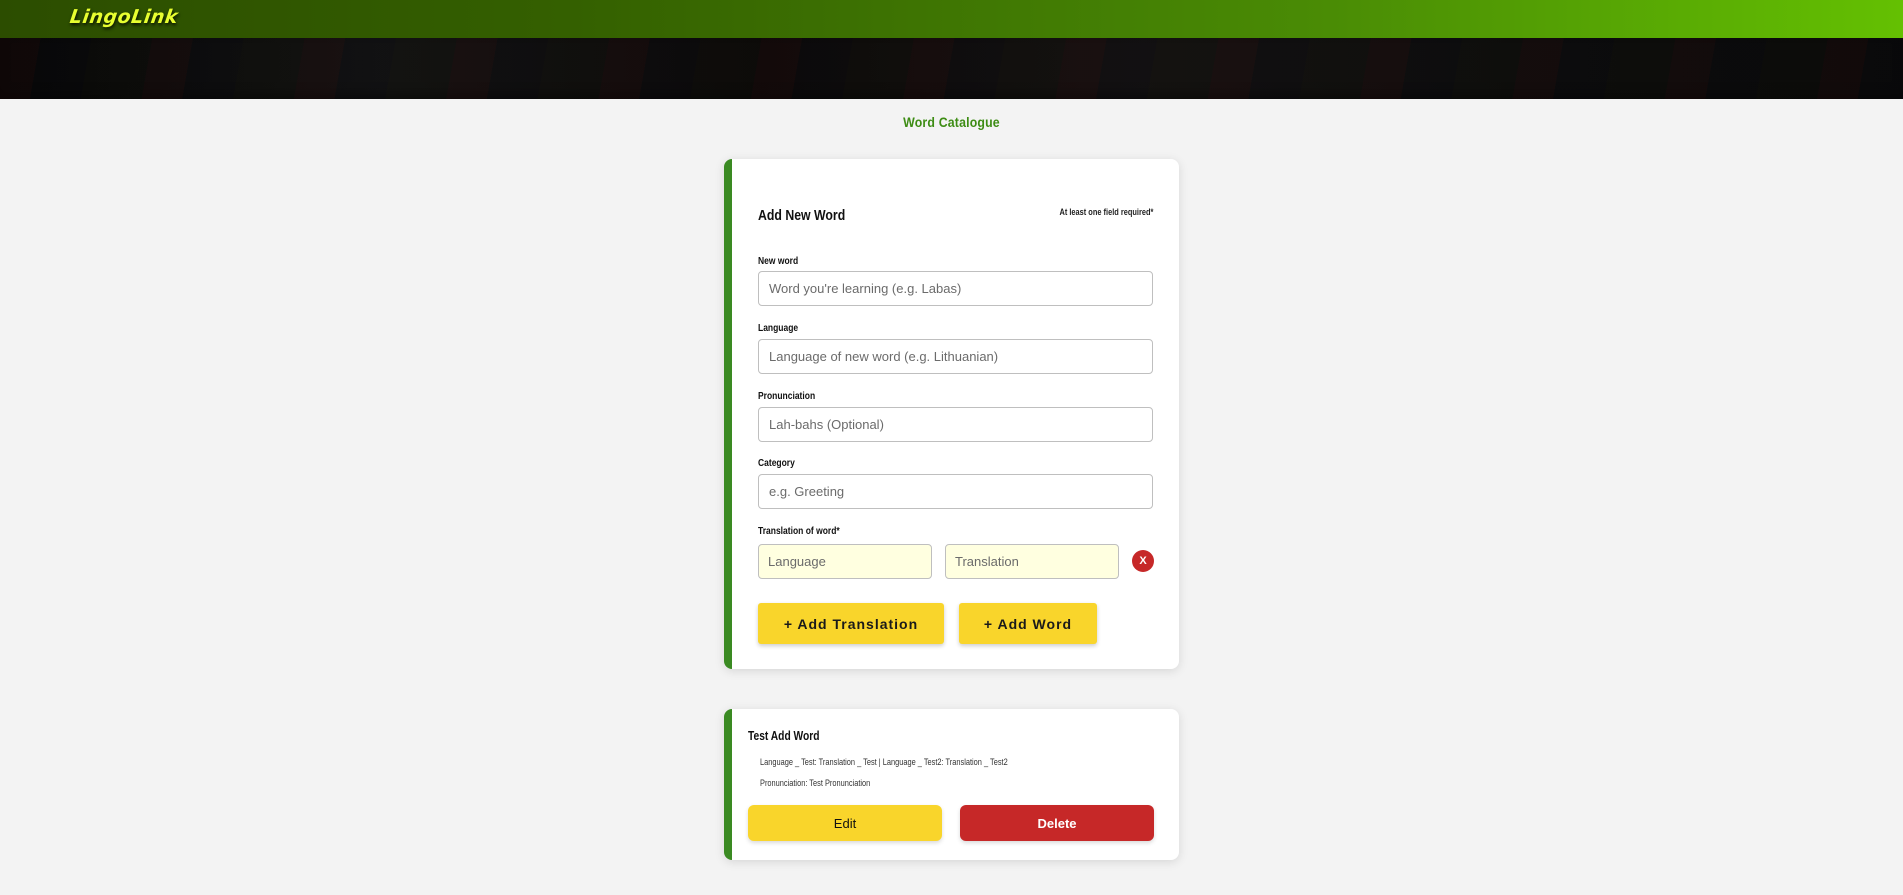 Image resolution: width=1903 pixels, height=895 pixels. Describe the element at coordinates (778, 261) in the screenshot. I see `new-word-label: New word` at that location.